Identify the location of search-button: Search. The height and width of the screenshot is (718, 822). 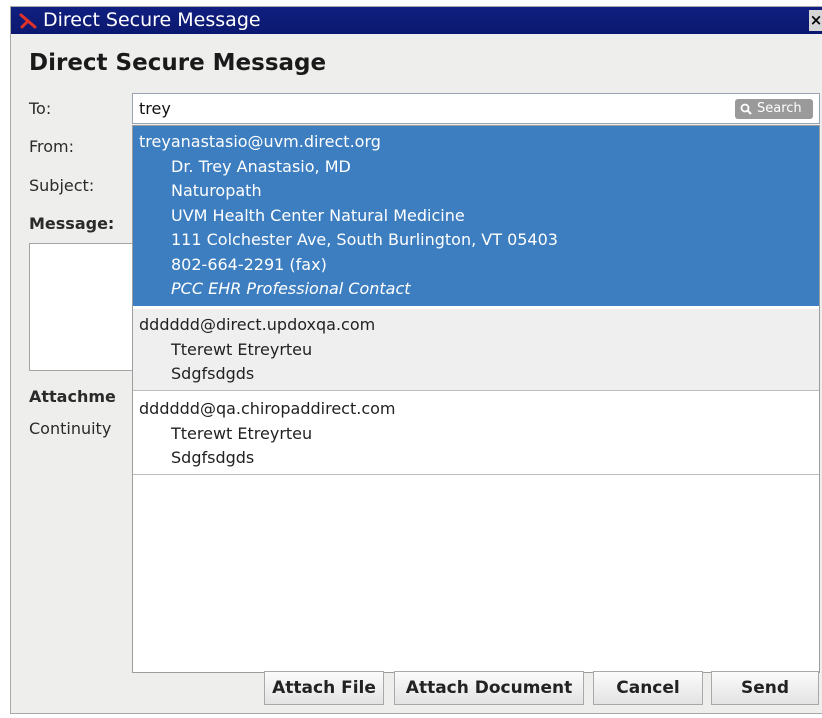
(774, 109).